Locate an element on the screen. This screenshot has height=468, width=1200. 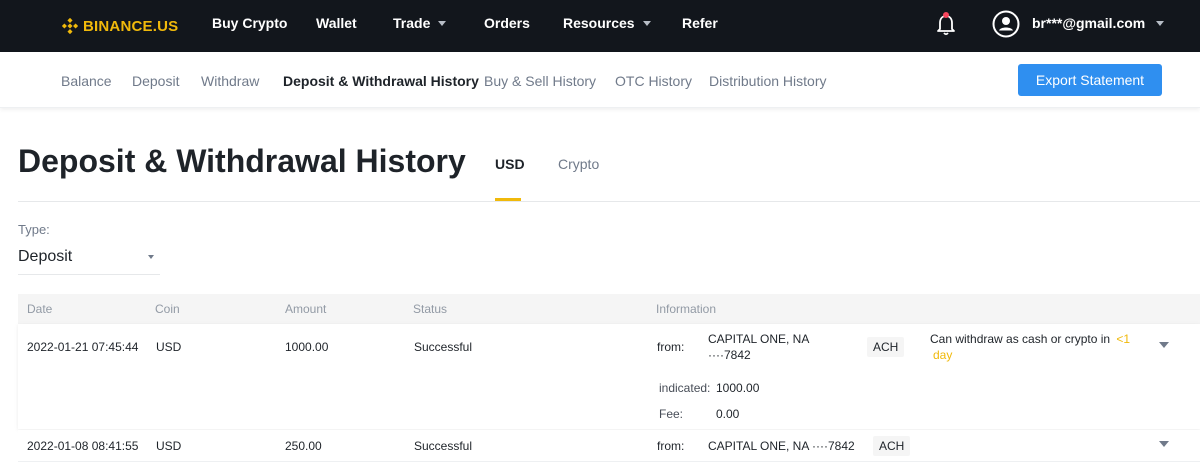
nav-refer: Refer is located at coordinates (700, 23).